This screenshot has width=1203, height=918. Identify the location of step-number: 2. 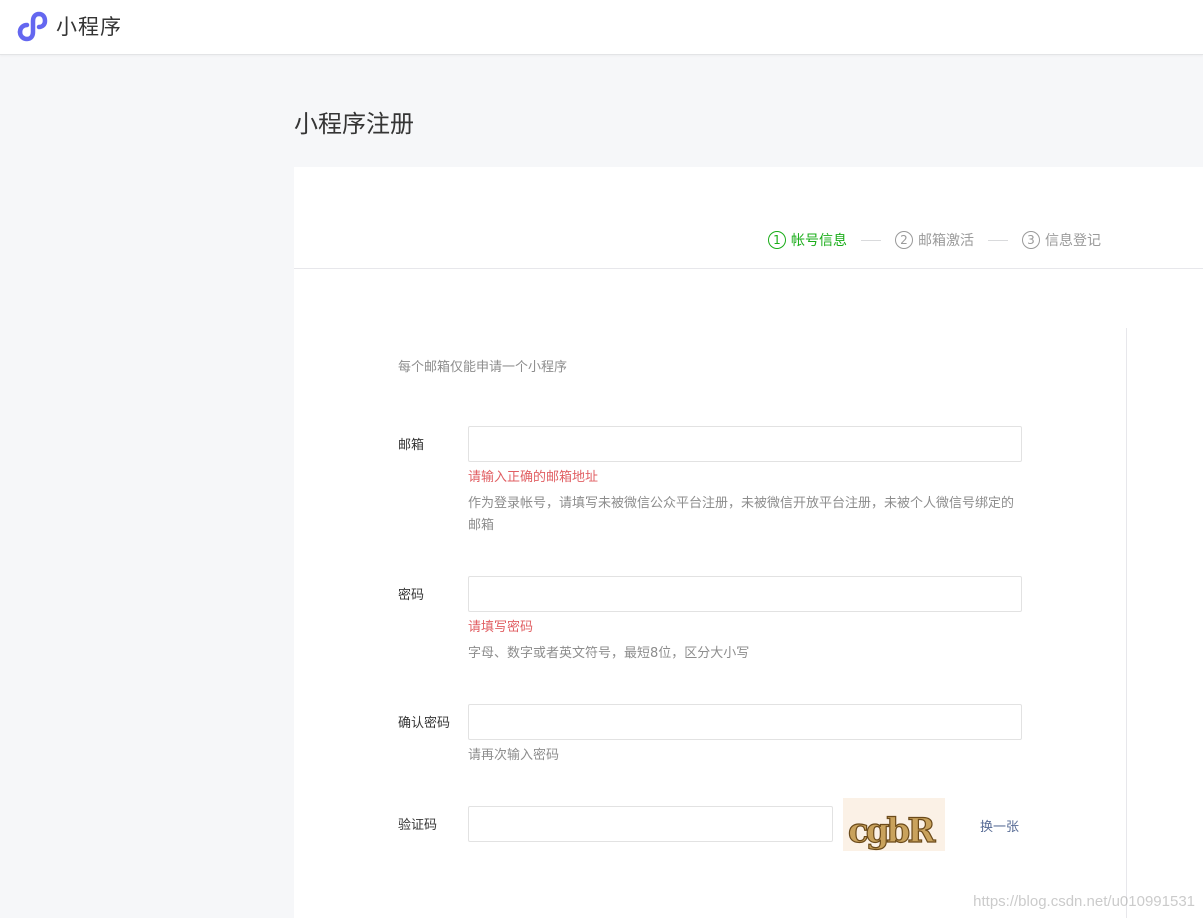
(904, 240).